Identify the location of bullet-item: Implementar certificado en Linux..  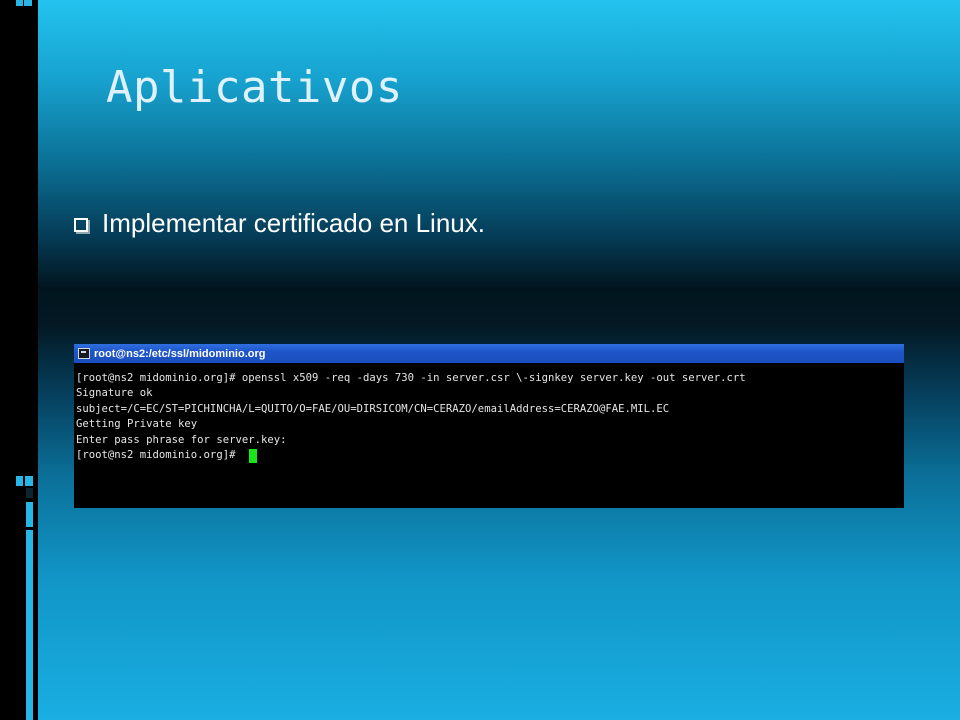
(279, 223).